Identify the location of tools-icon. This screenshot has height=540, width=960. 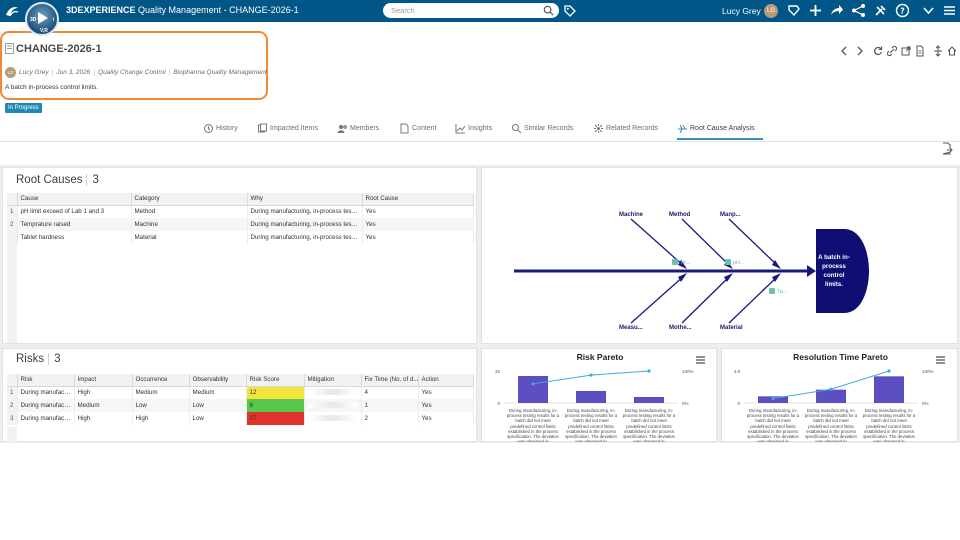
(880, 10).